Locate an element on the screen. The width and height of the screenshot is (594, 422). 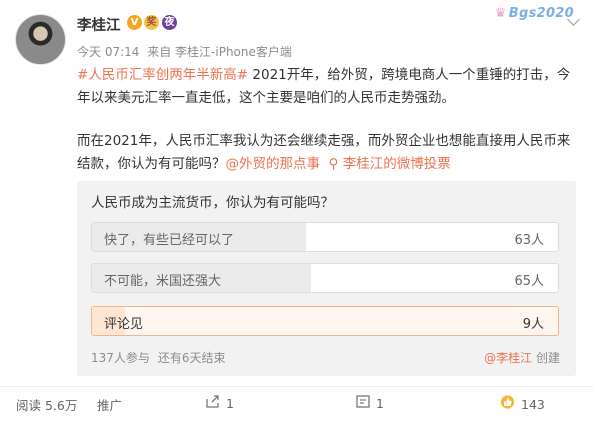
poll-footer: 137人参与 还有6天结束 is located at coordinates (162, 357).